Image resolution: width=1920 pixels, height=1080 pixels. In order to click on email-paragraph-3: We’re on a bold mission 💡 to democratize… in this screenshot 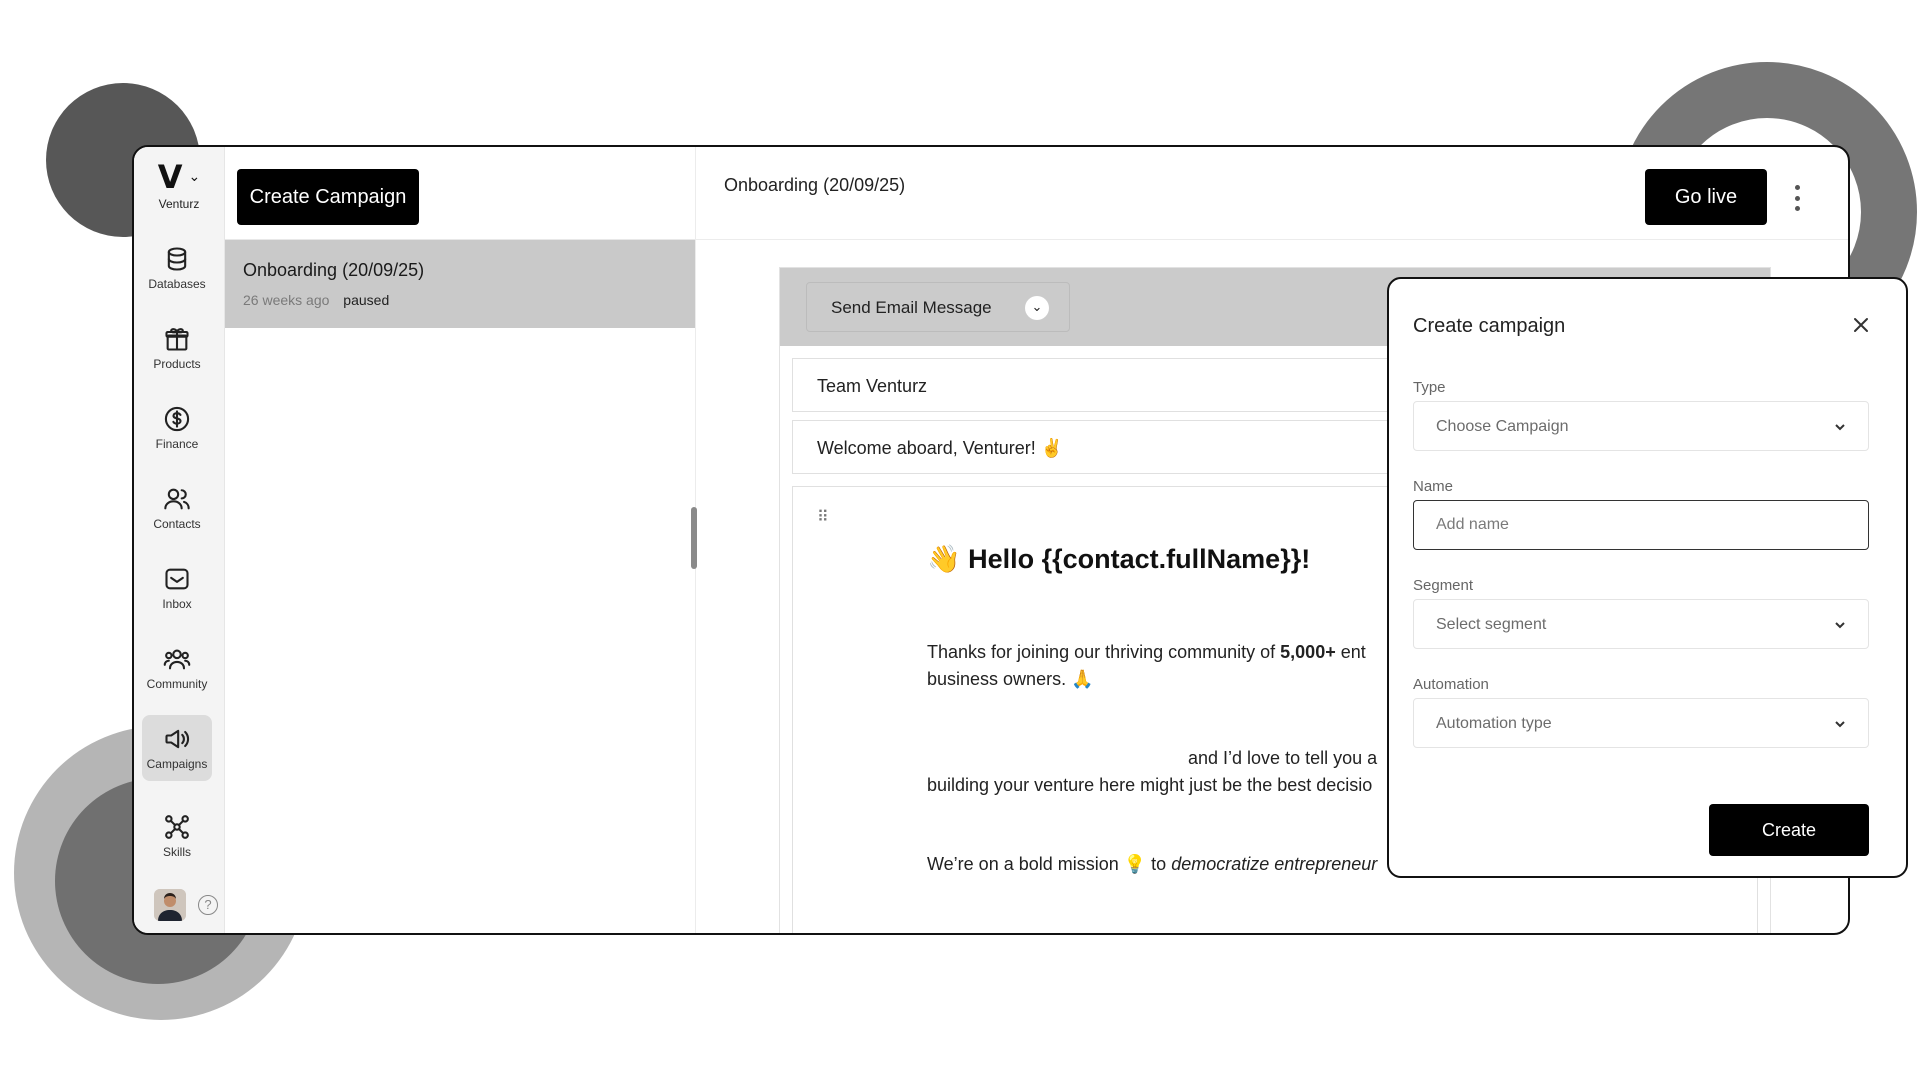, I will do `click(1152, 864)`.